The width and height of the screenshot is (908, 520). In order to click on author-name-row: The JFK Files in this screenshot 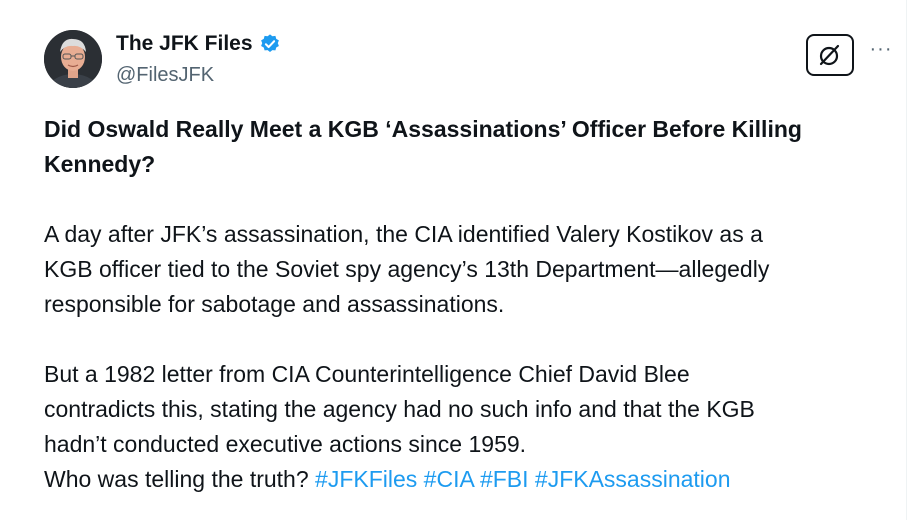, I will do `click(198, 44)`.